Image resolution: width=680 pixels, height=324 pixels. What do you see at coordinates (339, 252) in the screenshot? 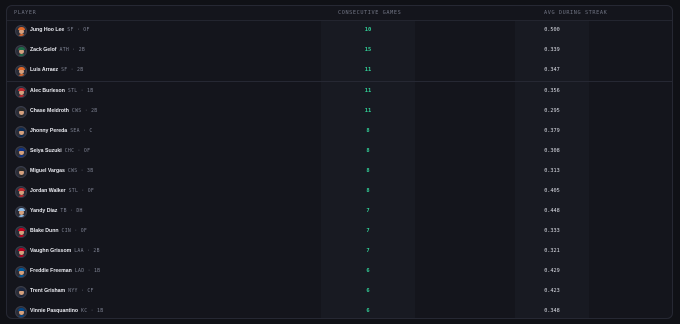
I see `table-row: Vaughn Grissom LAA · 2B 7 0.321` at bounding box center [339, 252].